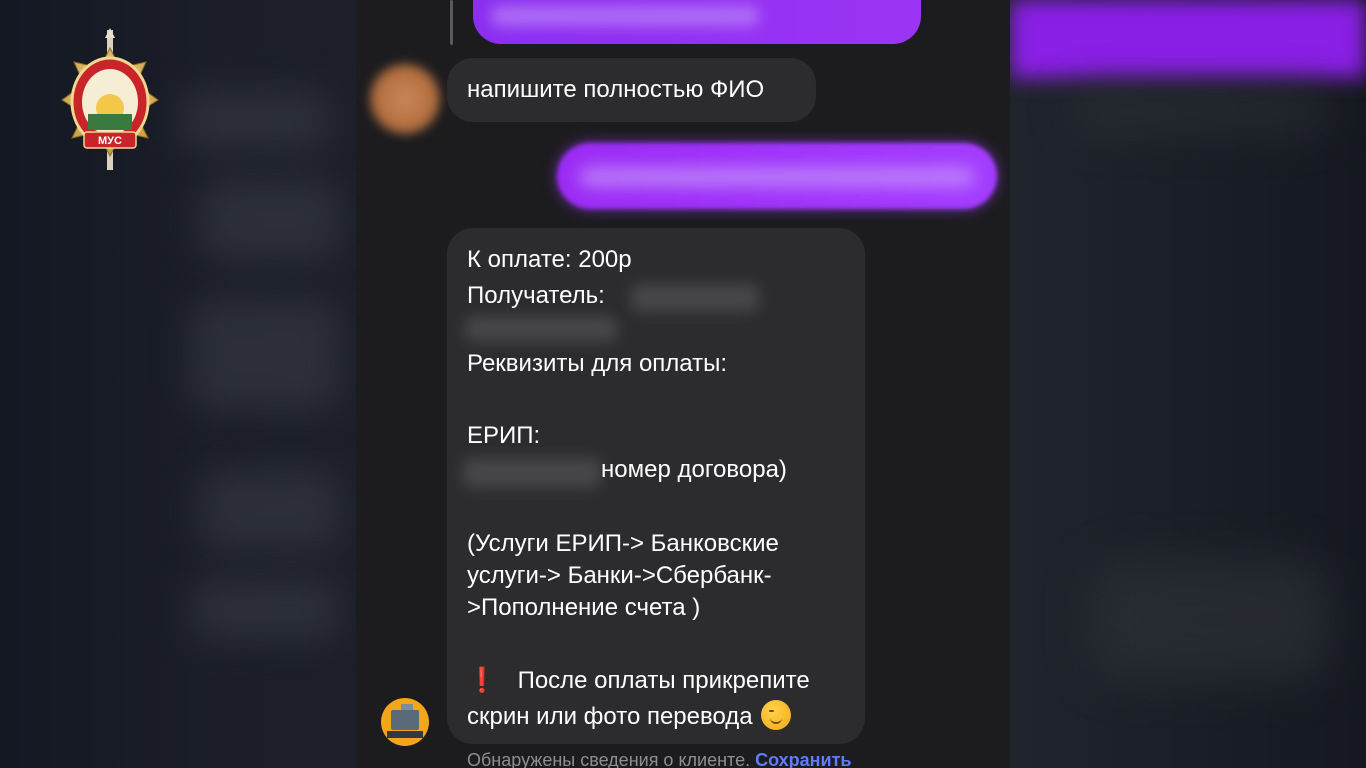 This screenshot has width=1366, height=768. I want to click on incoming-message-bubble: напишите полностью ФИО, so click(631, 90).